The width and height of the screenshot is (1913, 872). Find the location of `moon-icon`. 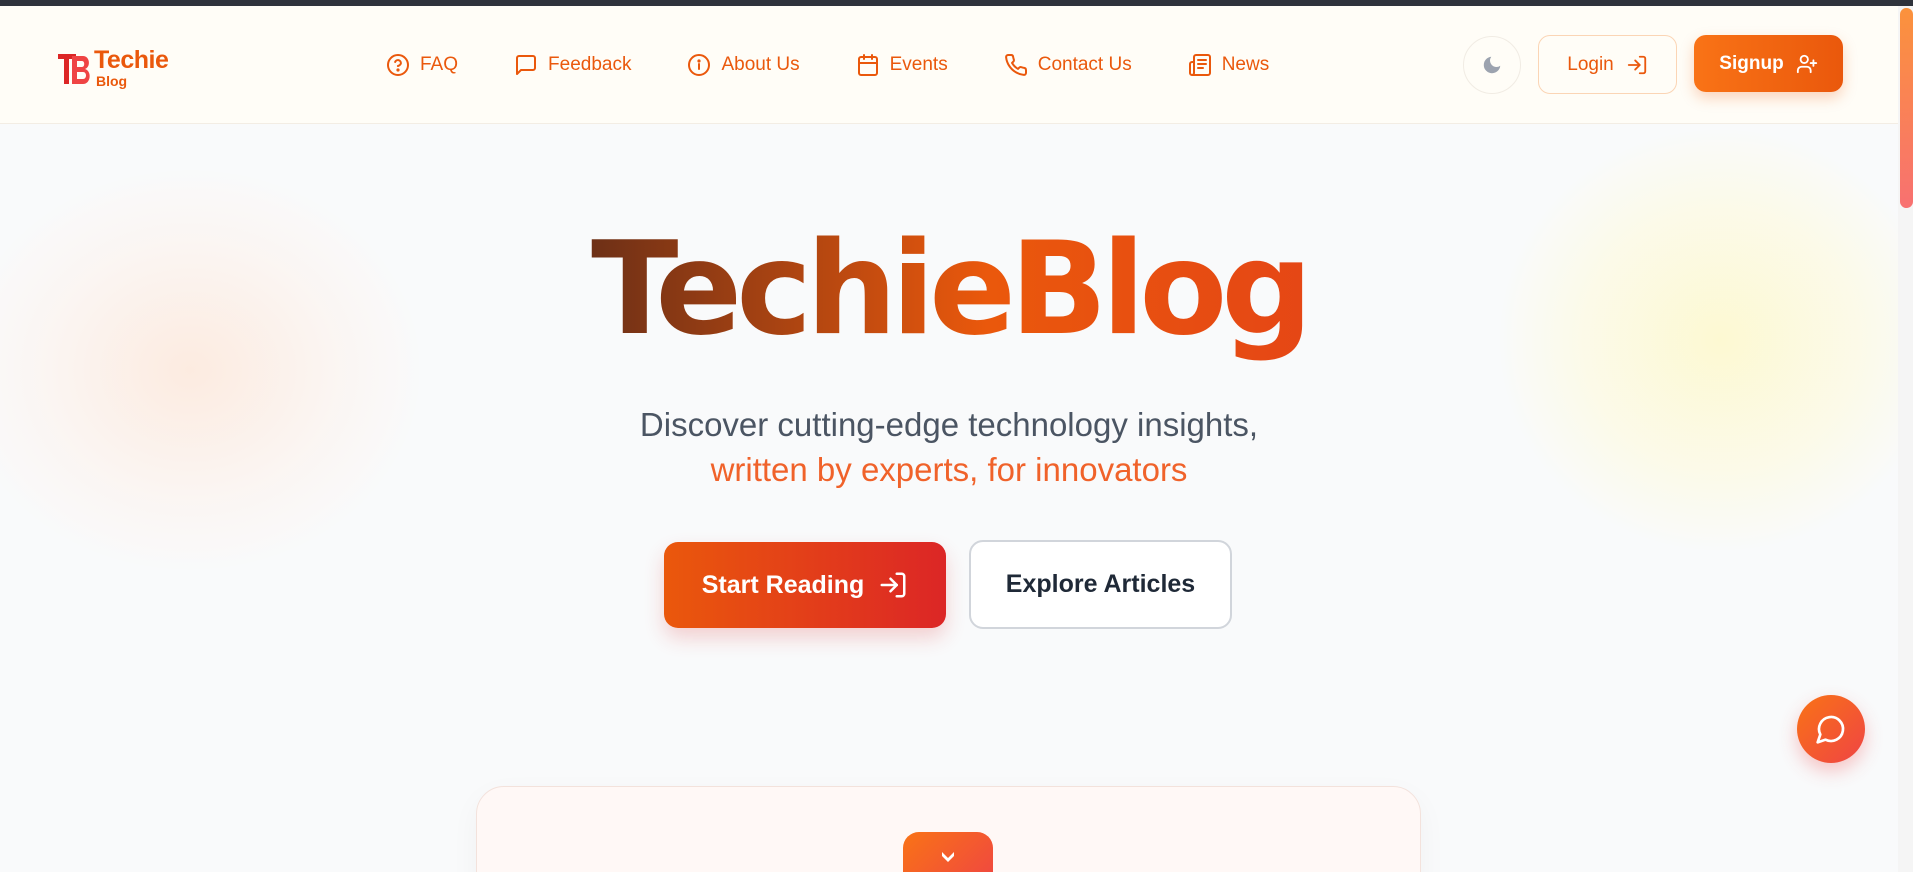

moon-icon is located at coordinates (1492, 65).